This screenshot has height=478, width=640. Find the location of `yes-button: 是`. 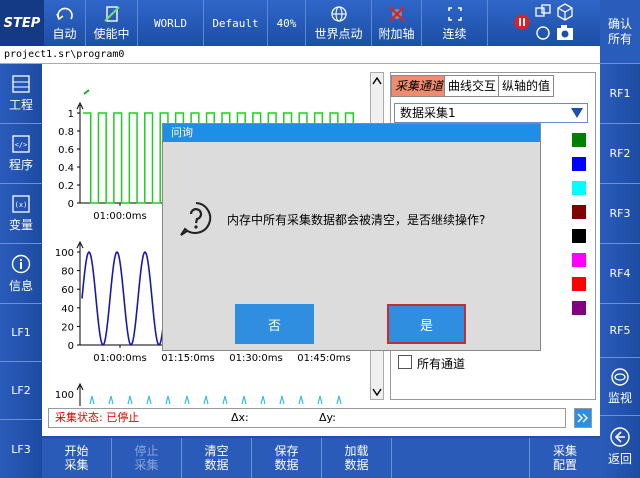

yes-button: 是 is located at coordinates (426, 324).